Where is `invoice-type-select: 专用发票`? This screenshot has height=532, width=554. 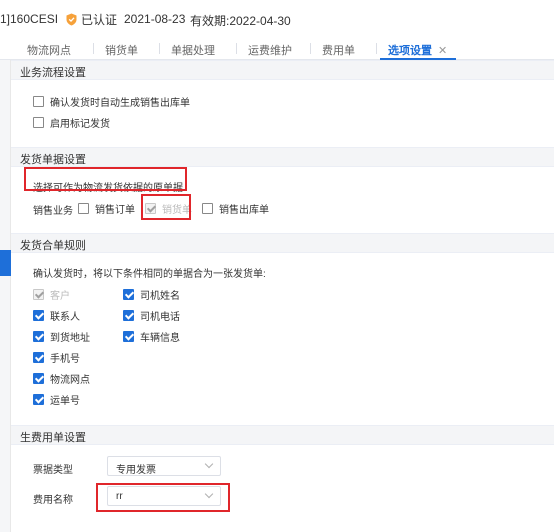
invoice-type-select: 专用发票 is located at coordinates (164, 466).